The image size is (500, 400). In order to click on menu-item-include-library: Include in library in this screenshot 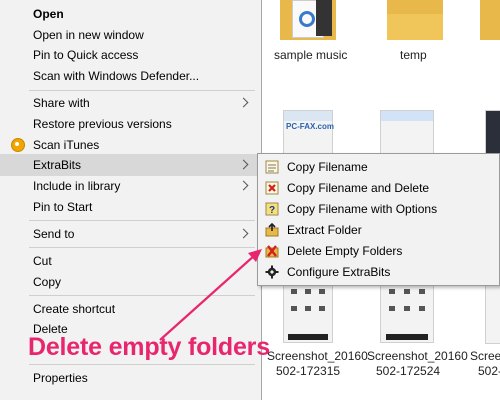, I will do `click(130, 186)`.